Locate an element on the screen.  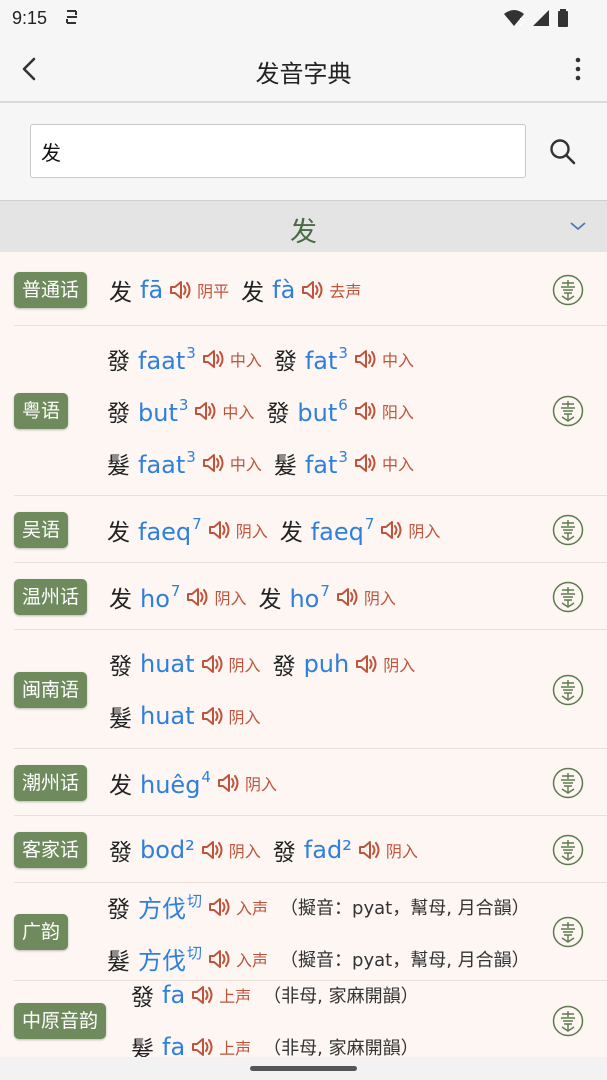
romanization: but6 is located at coordinates (322, 411).